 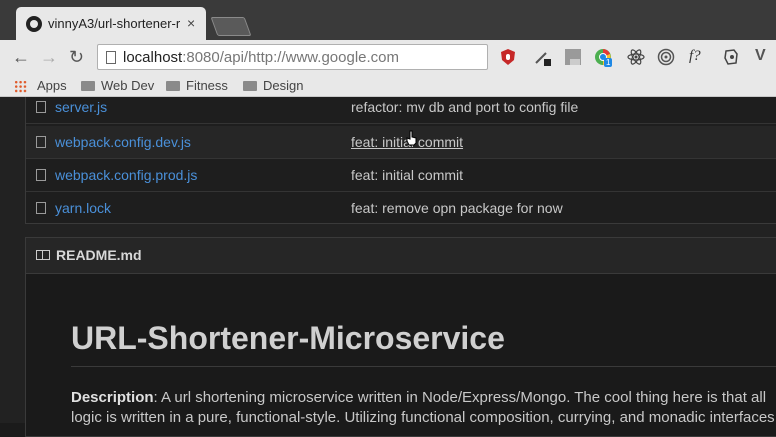 What do you see at coordinates (407, 175) in the screenshot?
I see `commit-message-link: feat: initial commit` at bounding box center [407, 175].